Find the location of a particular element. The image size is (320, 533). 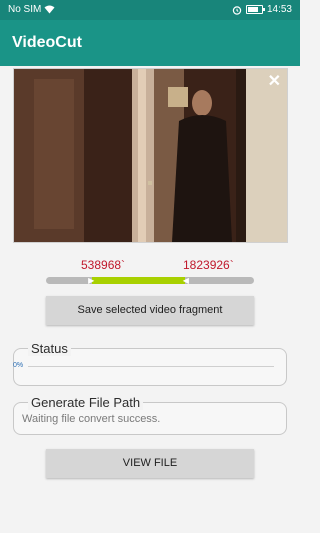

progress-percent: 0% is located at coordinates (18, 365).